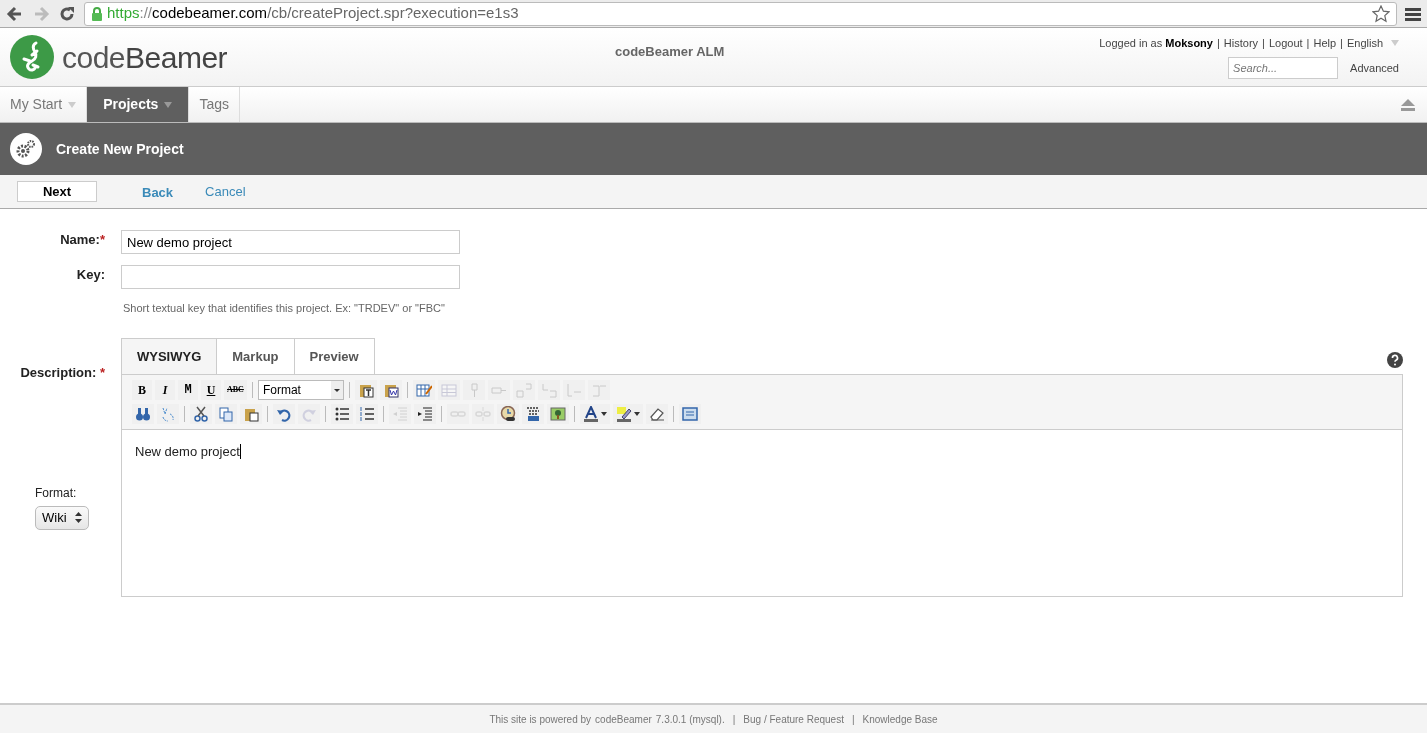  What do you see at coordinates (225, 191) in the screenshot?
I see `cancel-link: Cancel` at bounding box center [225, 191].